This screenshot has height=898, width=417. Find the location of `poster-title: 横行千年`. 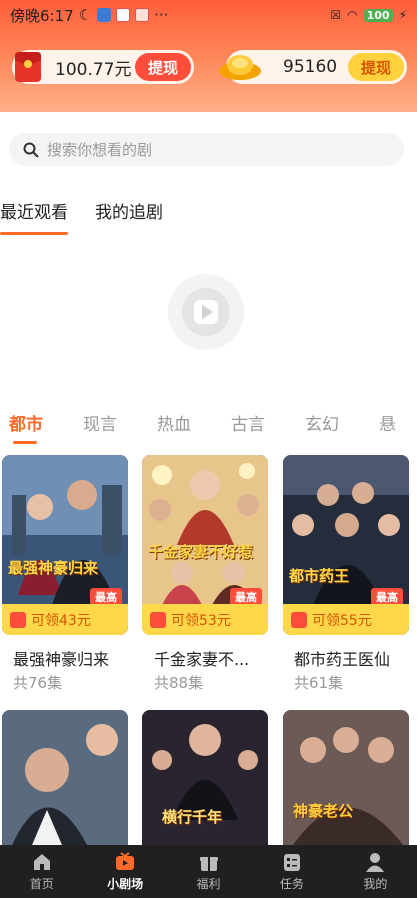

poster-title: 横行千年 is located at coordinates (192, 817).